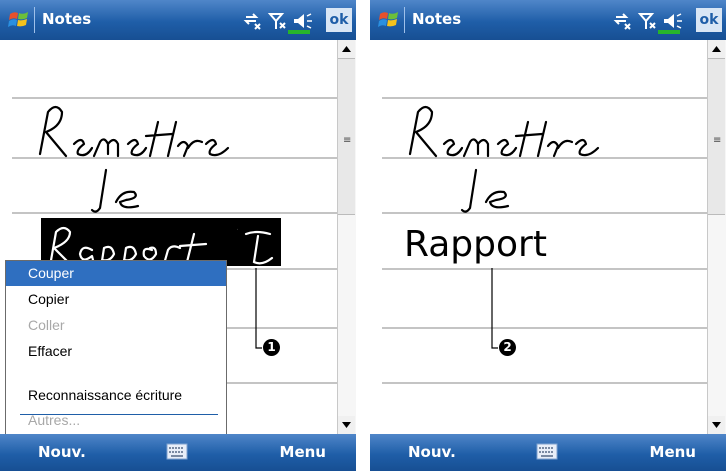  Describe the element at coordinates (271, 347) in the screenshot. I see `callout-number-1: 1` at that location.